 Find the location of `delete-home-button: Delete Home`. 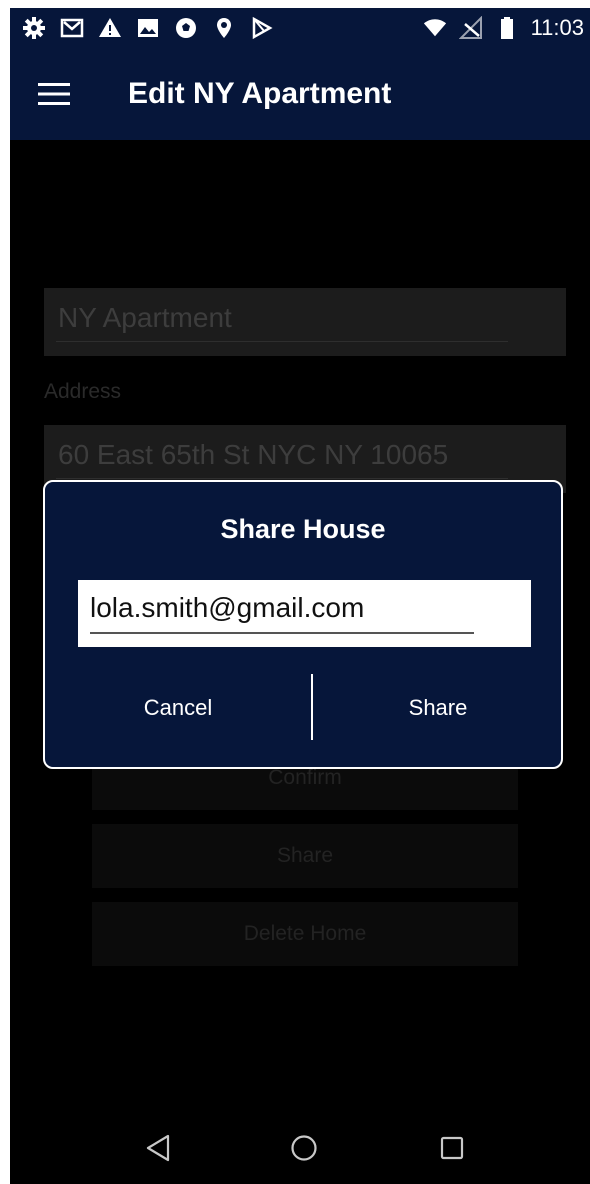

delete-home-button: Delete Home is located at coordinates (305, 934).